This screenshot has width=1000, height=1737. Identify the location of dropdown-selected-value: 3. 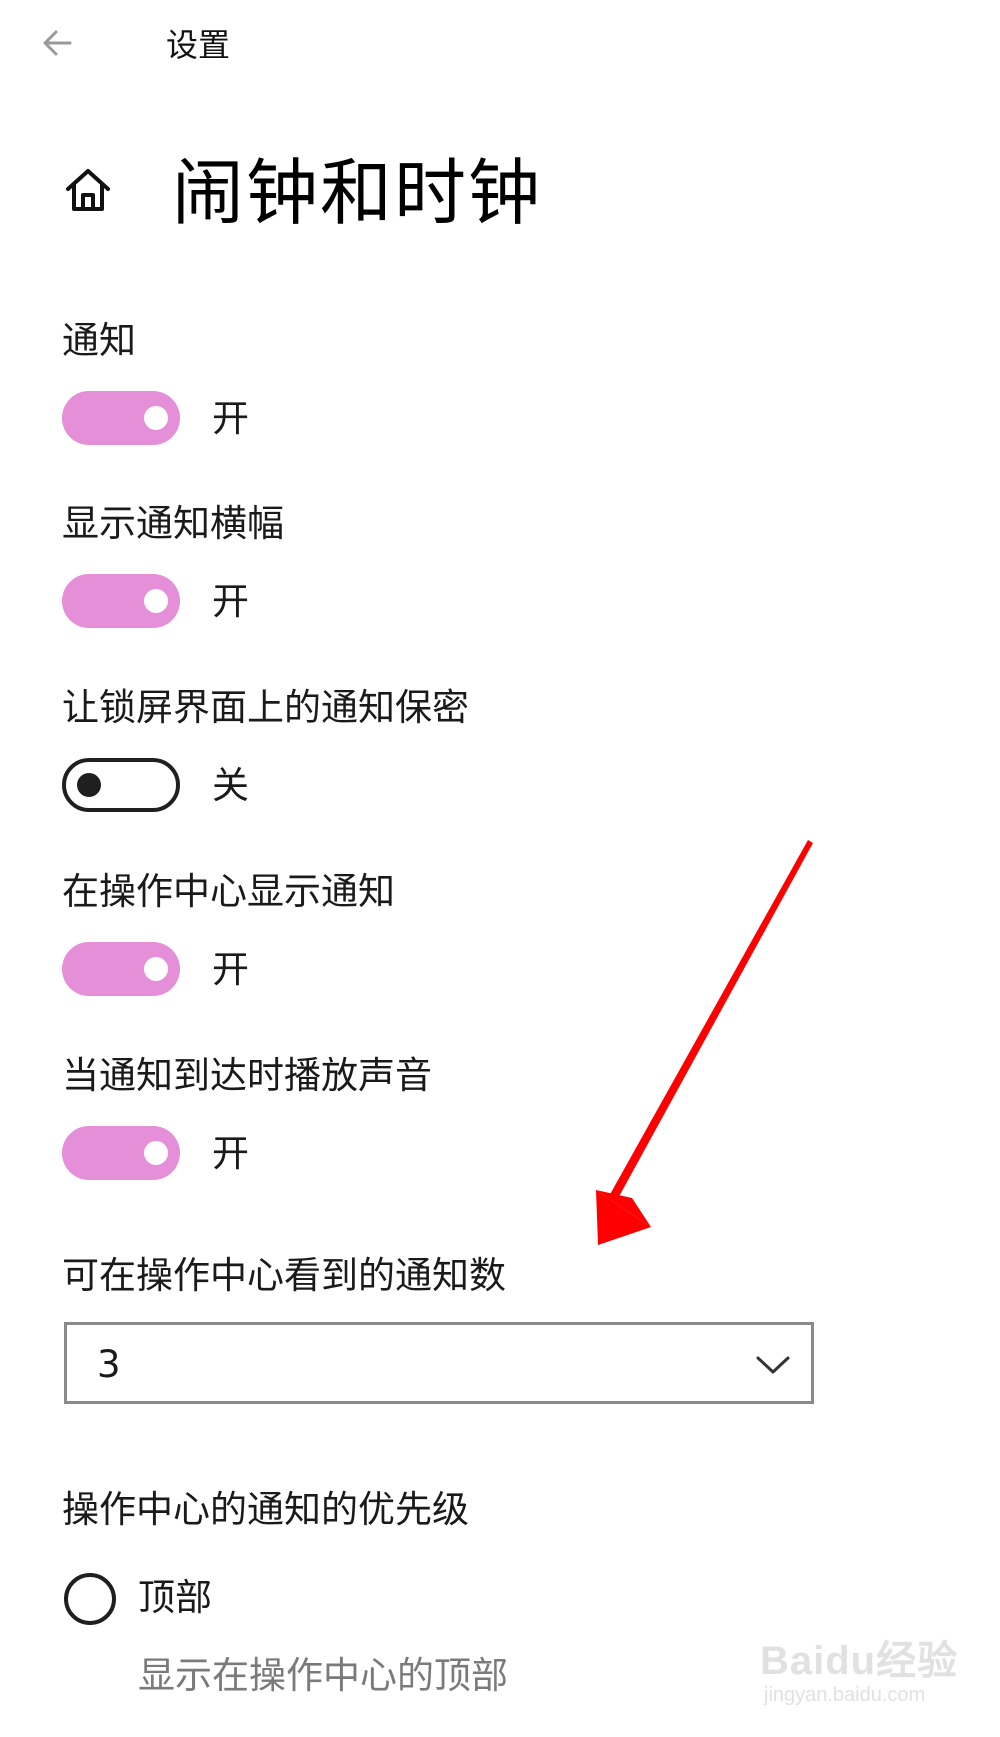
(109, 1364).